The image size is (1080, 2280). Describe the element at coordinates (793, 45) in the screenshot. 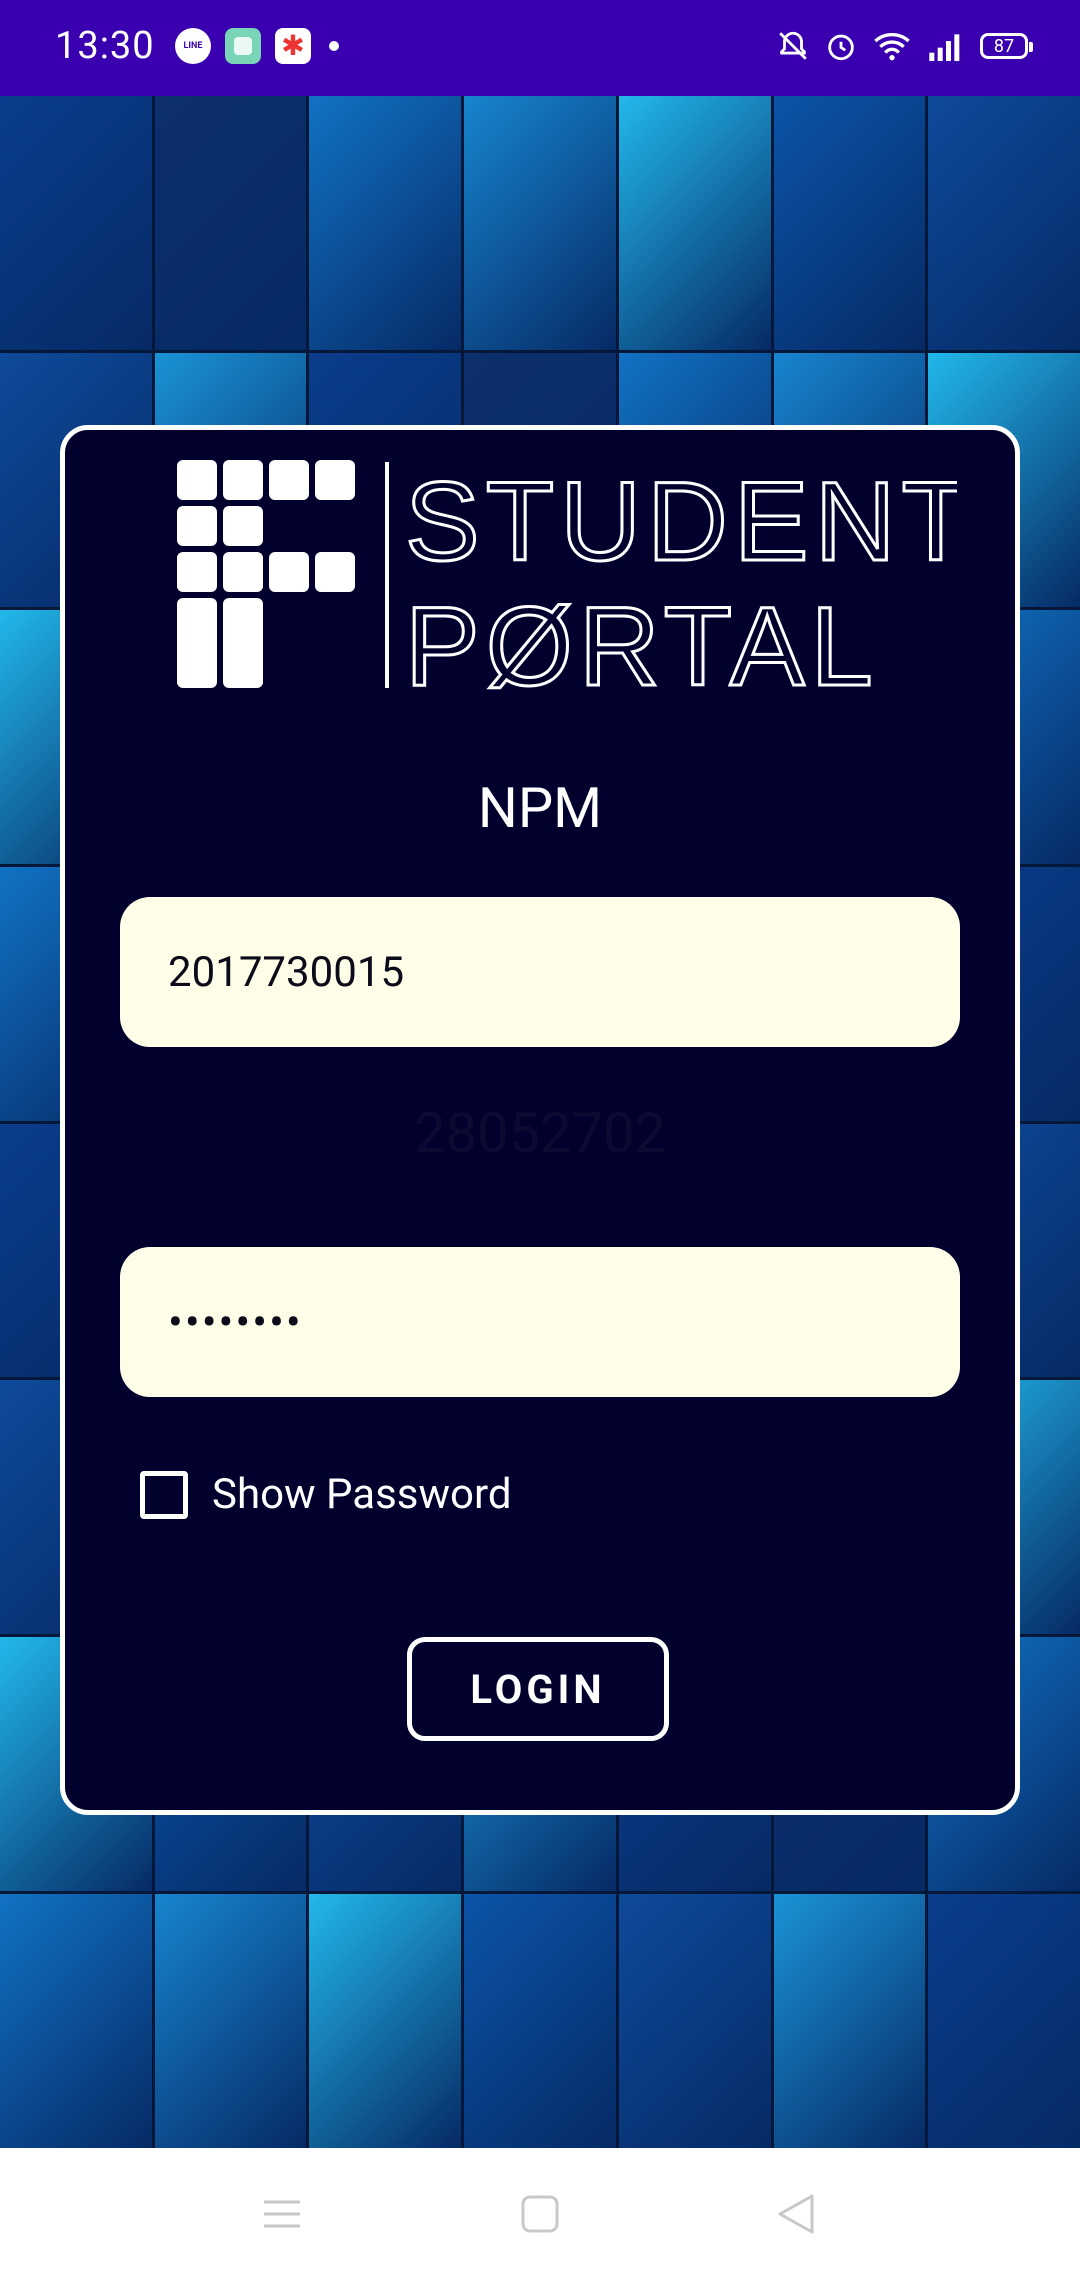

I see `bell-muted-icon` at that location.